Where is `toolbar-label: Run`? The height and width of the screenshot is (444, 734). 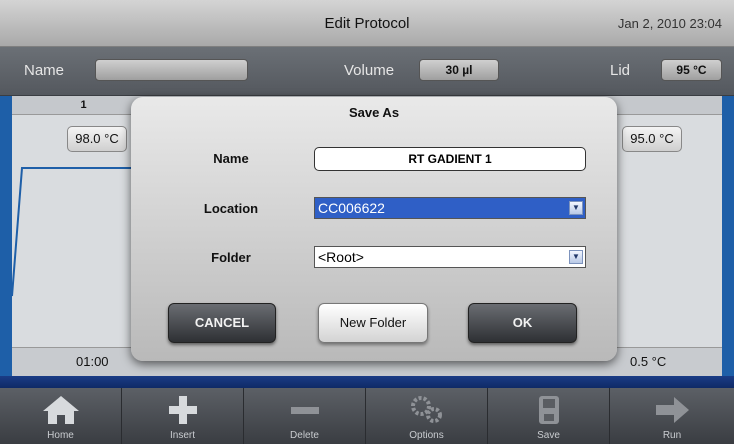
toolbar-label: Run is located at coordinates (672, 435).